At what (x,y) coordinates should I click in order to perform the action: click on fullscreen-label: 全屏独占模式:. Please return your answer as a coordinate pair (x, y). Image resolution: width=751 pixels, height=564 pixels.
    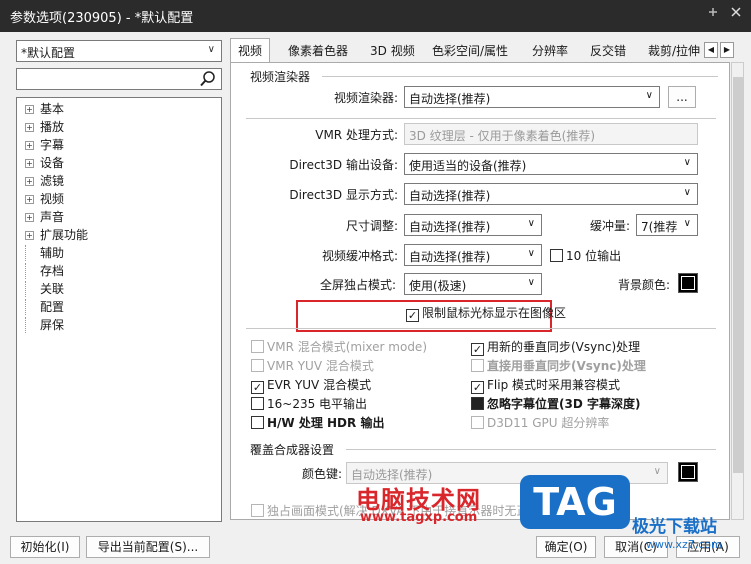
    Looking at the image, I should click on (357, 285).